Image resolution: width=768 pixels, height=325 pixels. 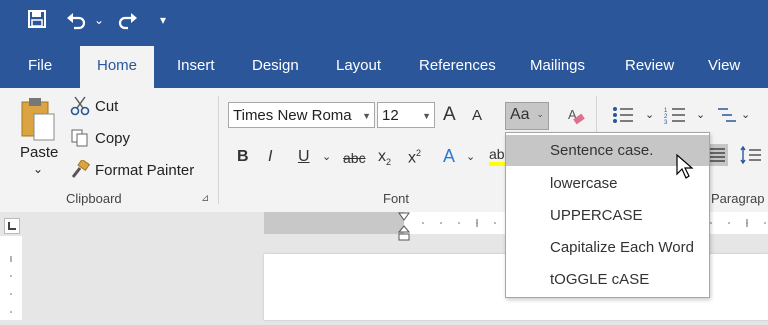 I want to click on tab-insert: Insert, so click(x=196, y=66).